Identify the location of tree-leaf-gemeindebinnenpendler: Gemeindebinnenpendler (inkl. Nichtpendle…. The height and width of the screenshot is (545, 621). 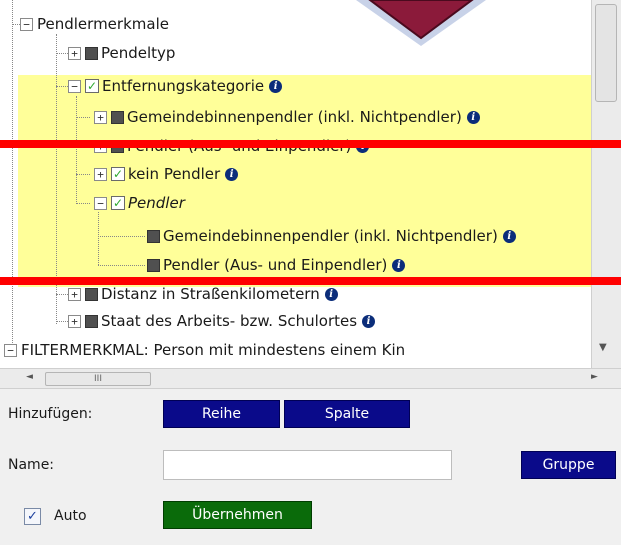
(331, 236).